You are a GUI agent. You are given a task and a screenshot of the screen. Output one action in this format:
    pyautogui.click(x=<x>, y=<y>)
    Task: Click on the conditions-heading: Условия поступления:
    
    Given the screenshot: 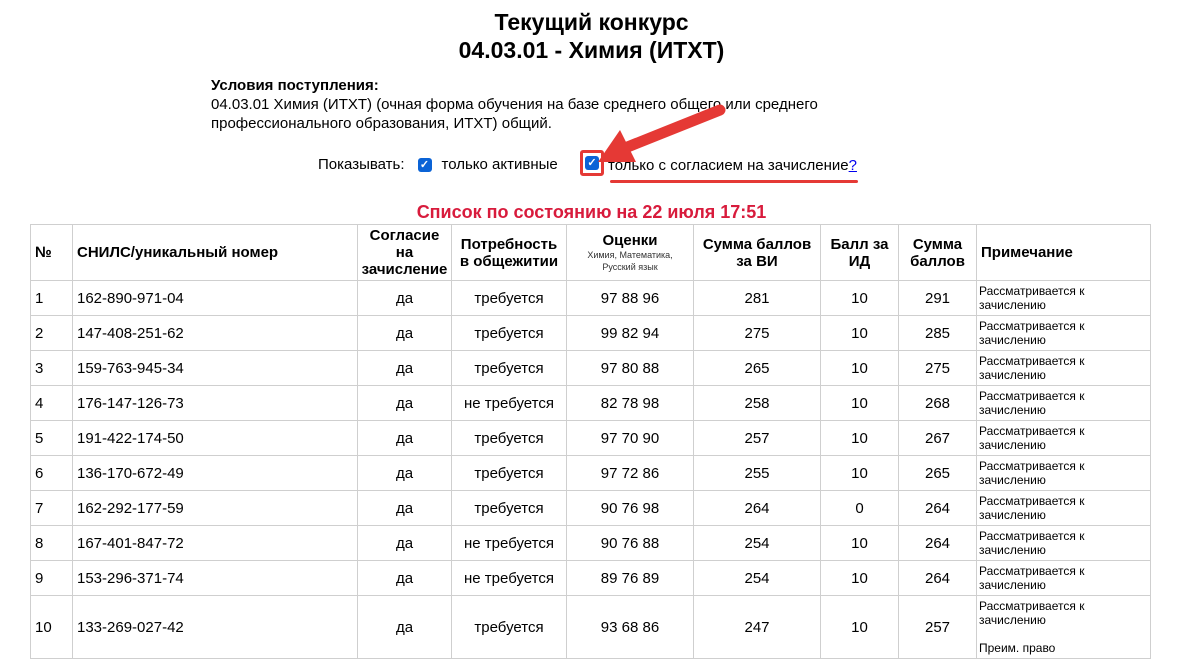 What is the action you would take?
    pyautogui.click(x=295, y=85)
    